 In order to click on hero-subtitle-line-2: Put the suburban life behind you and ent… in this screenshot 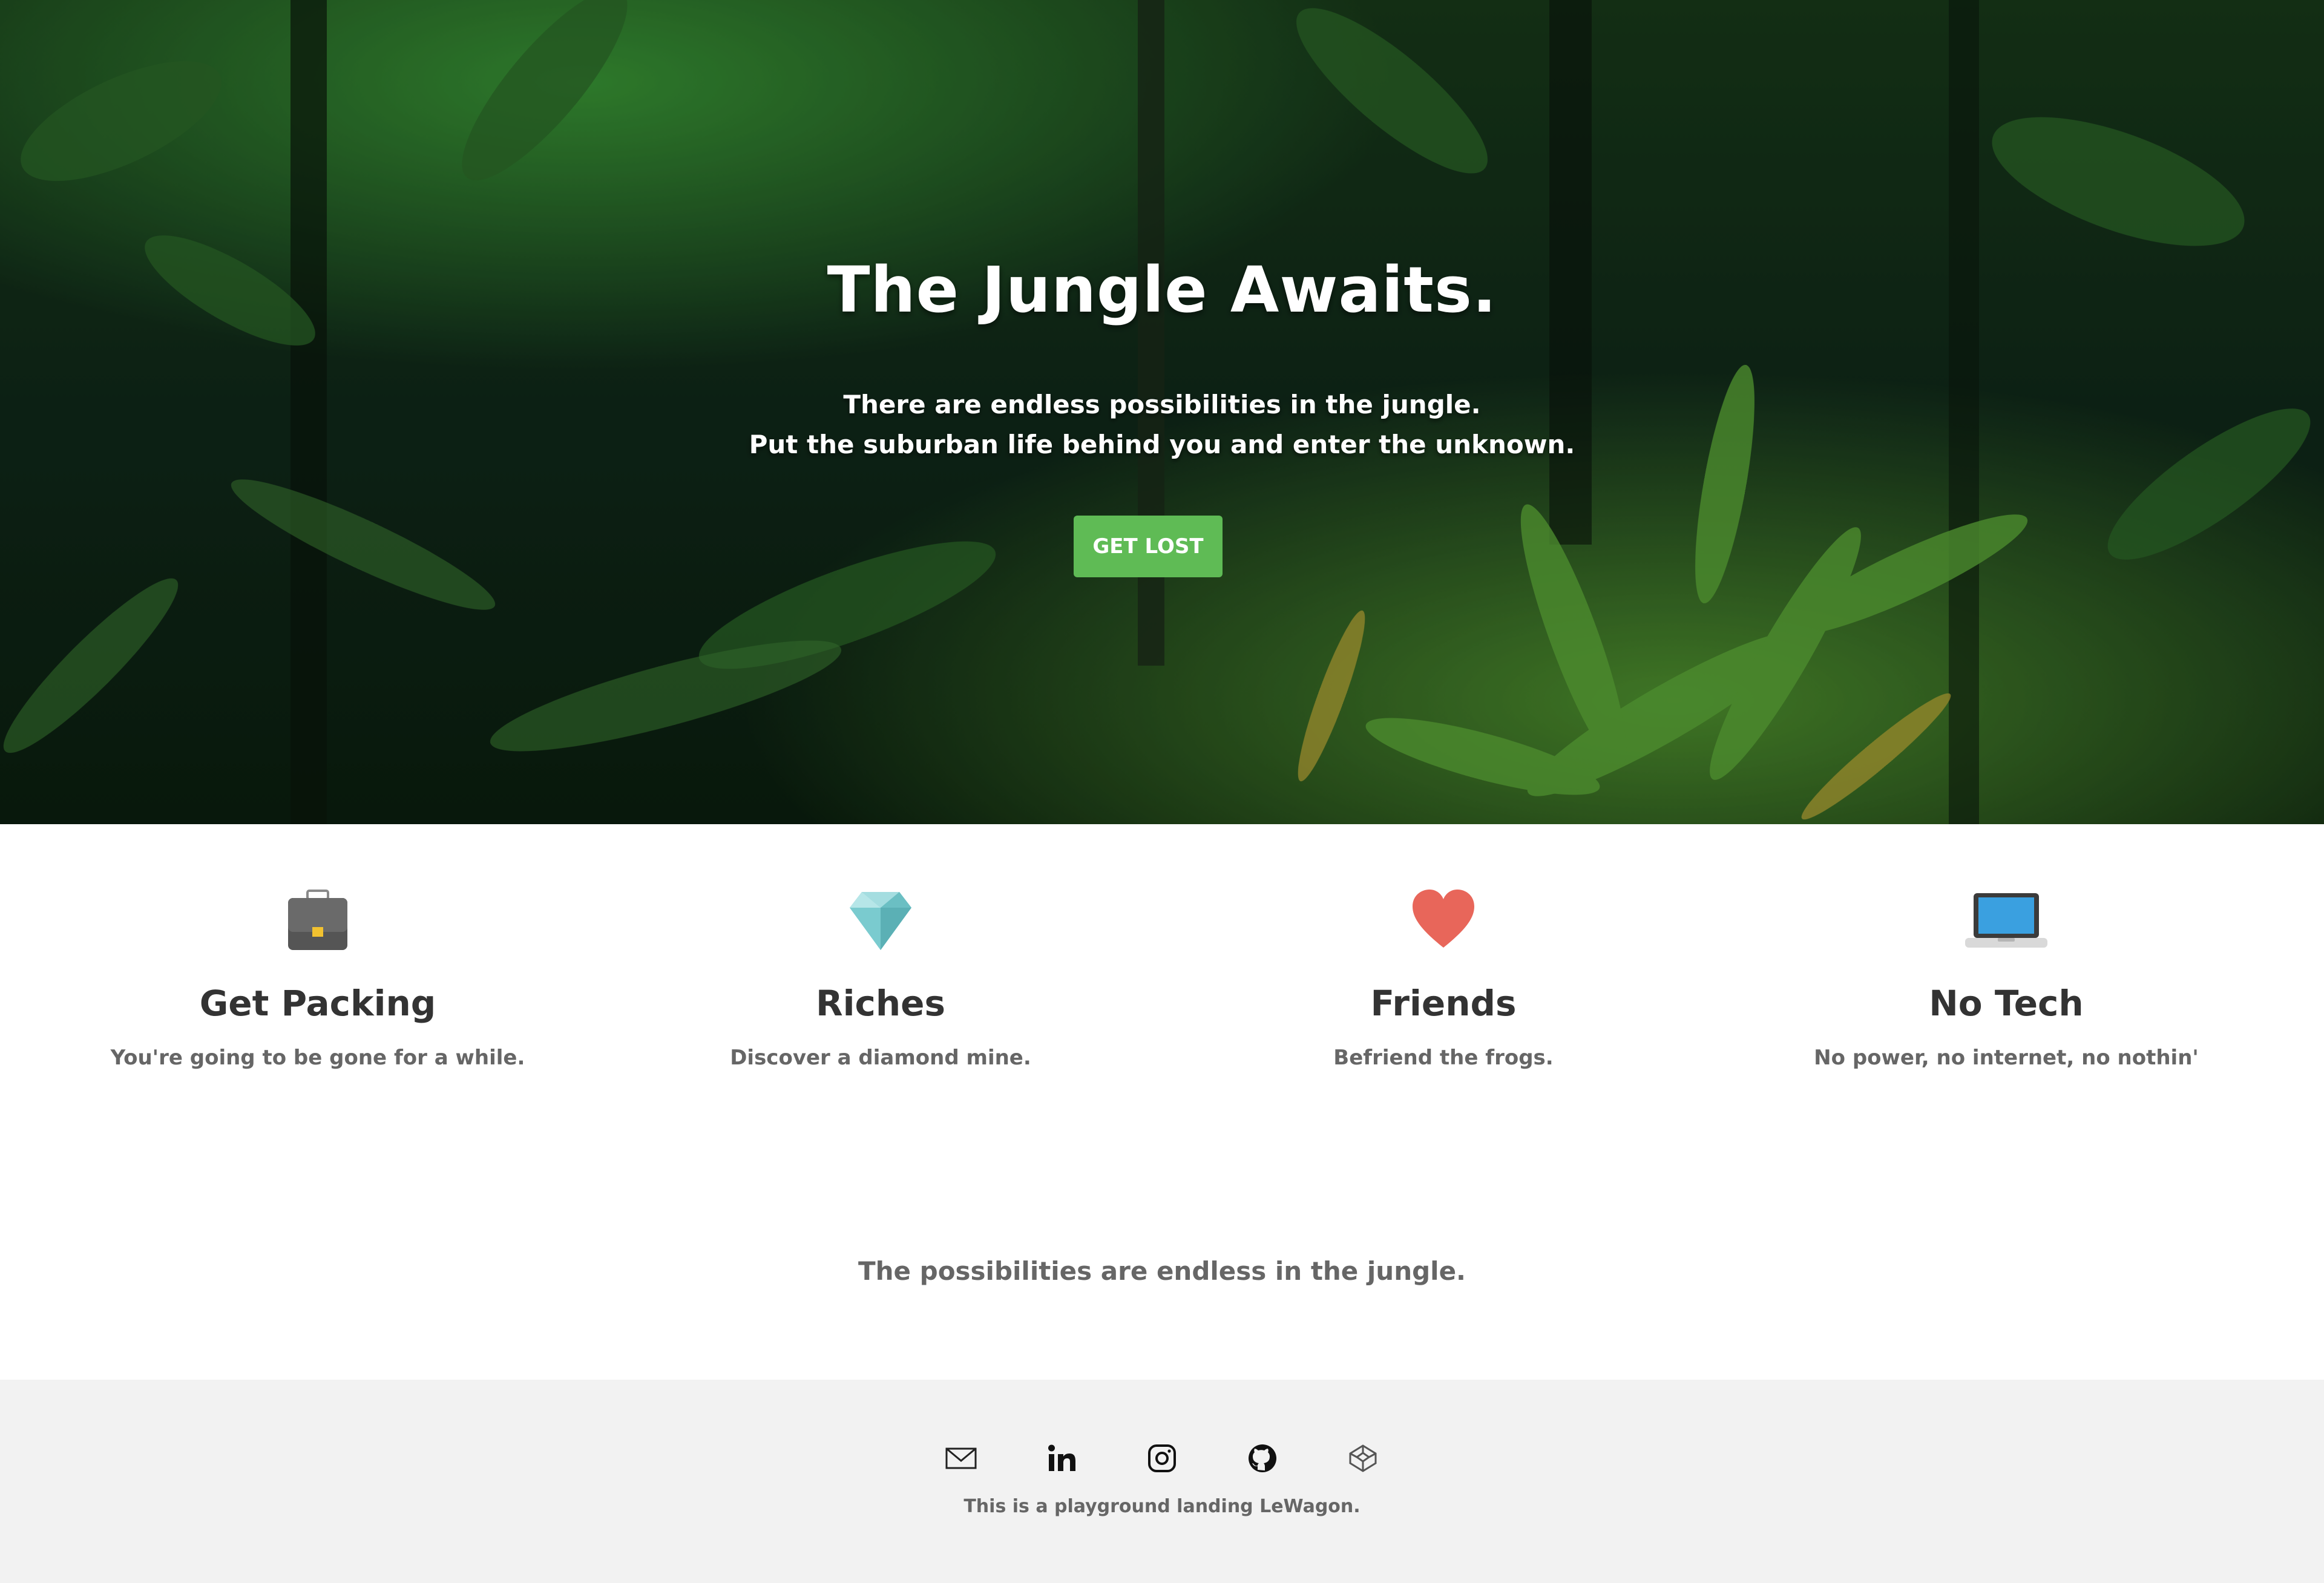, I will do `click(1162, 444)`.